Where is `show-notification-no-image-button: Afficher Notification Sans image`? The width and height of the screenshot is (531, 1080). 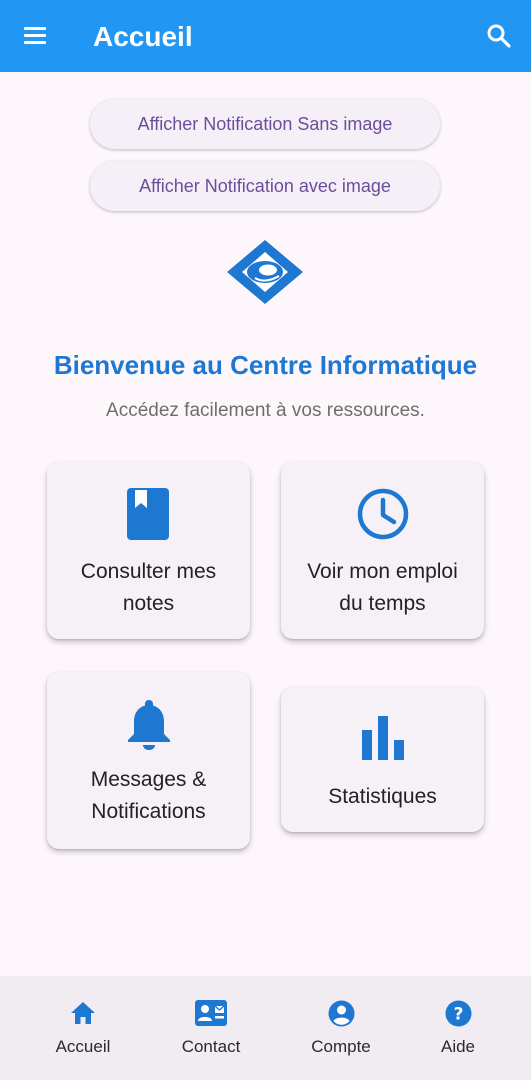 show-notification-no-image-button: Afficher Notification Sans image is located at coordinates (265, 124).